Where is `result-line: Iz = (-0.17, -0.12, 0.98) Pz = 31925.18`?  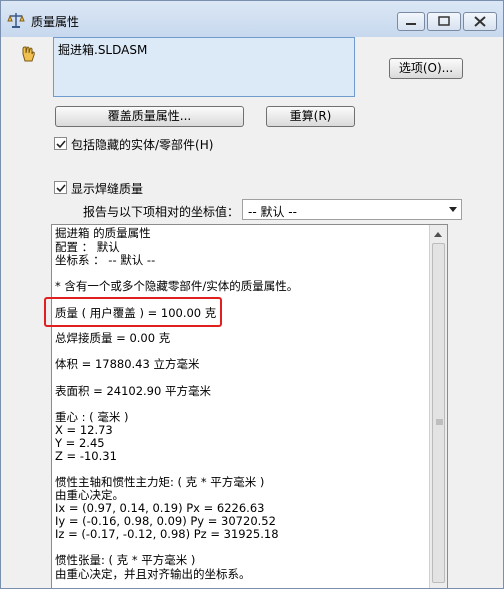 result-line: Iz = (-0.17, -0.12, 0.98) Pz = 31925.18 is located at coordinates (167, 534).